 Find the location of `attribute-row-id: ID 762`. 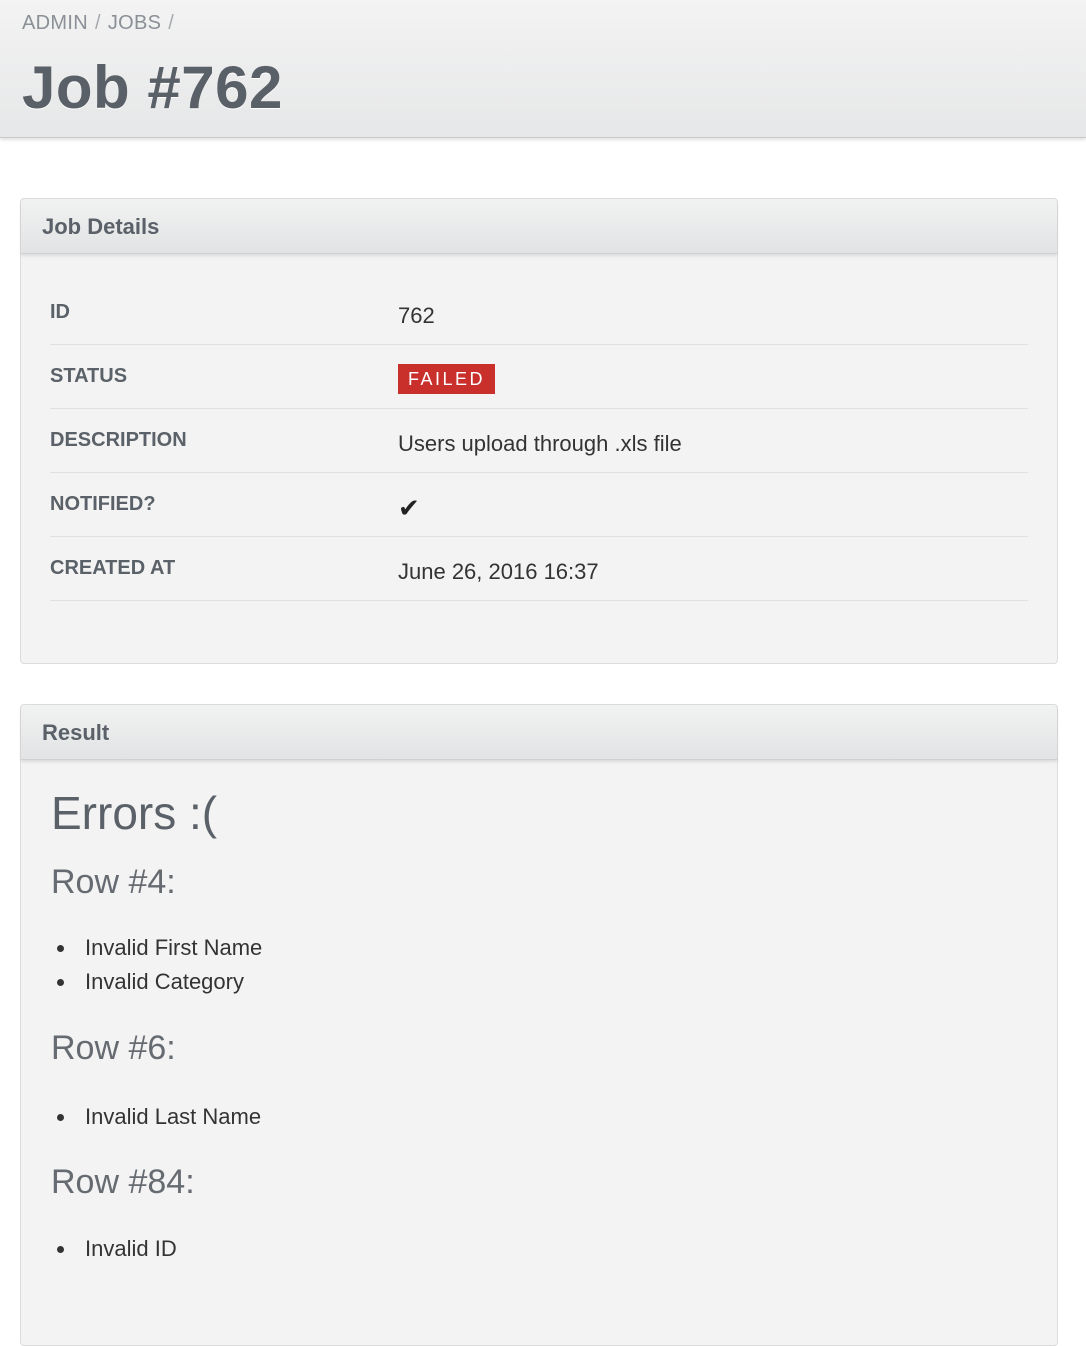

attribute-row-id: ID 762 is located at coordinates (539, 313).